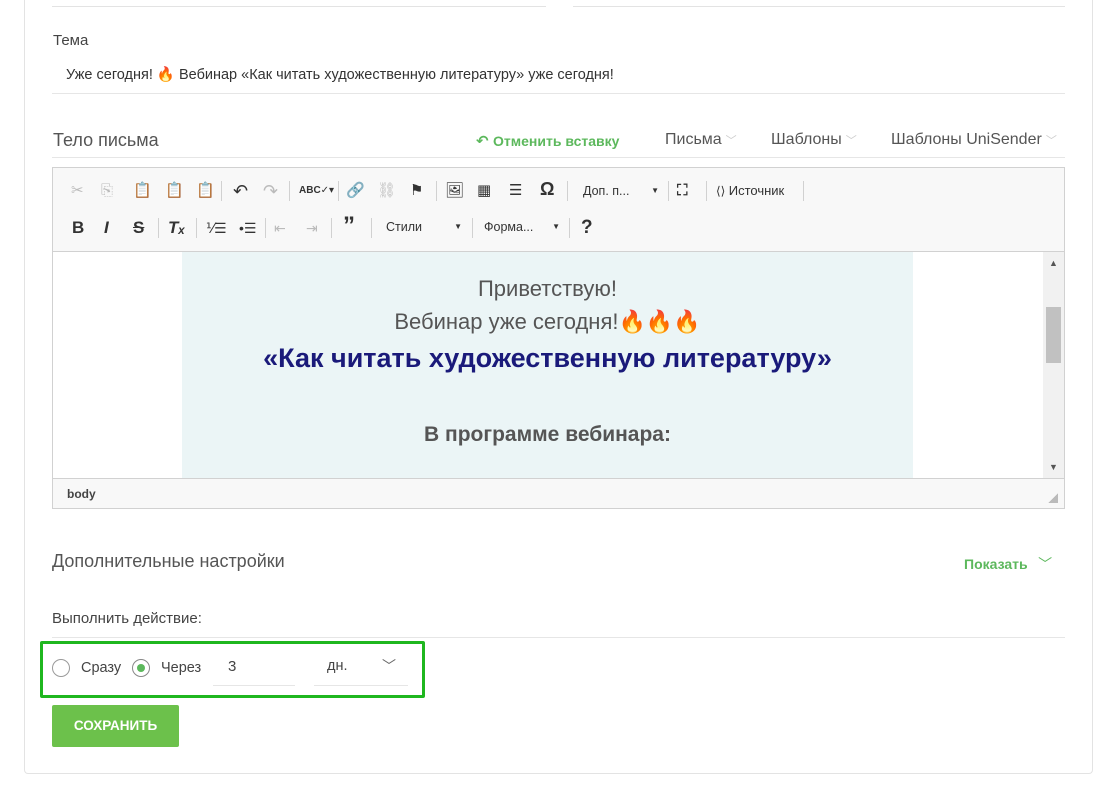  Describe the element at coordinates (127, 618) in the screenshot. I see `action-label: Выполнить действие:` at that location.